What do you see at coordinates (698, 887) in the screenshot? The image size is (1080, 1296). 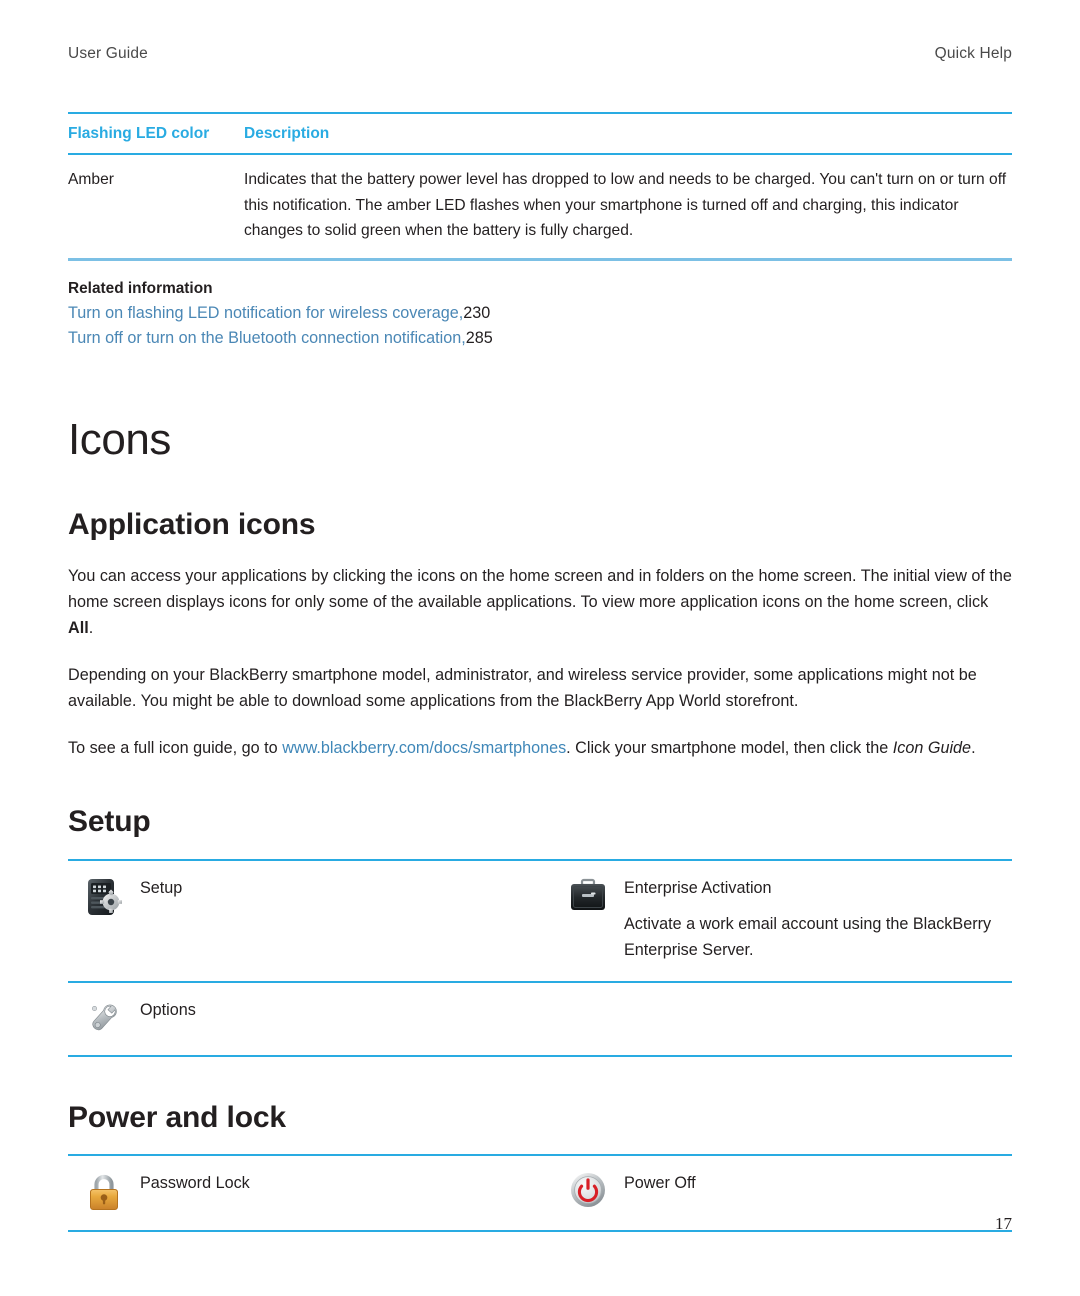 I see `icon-label: Enterprise Activation` at bounding box center [698, 887].